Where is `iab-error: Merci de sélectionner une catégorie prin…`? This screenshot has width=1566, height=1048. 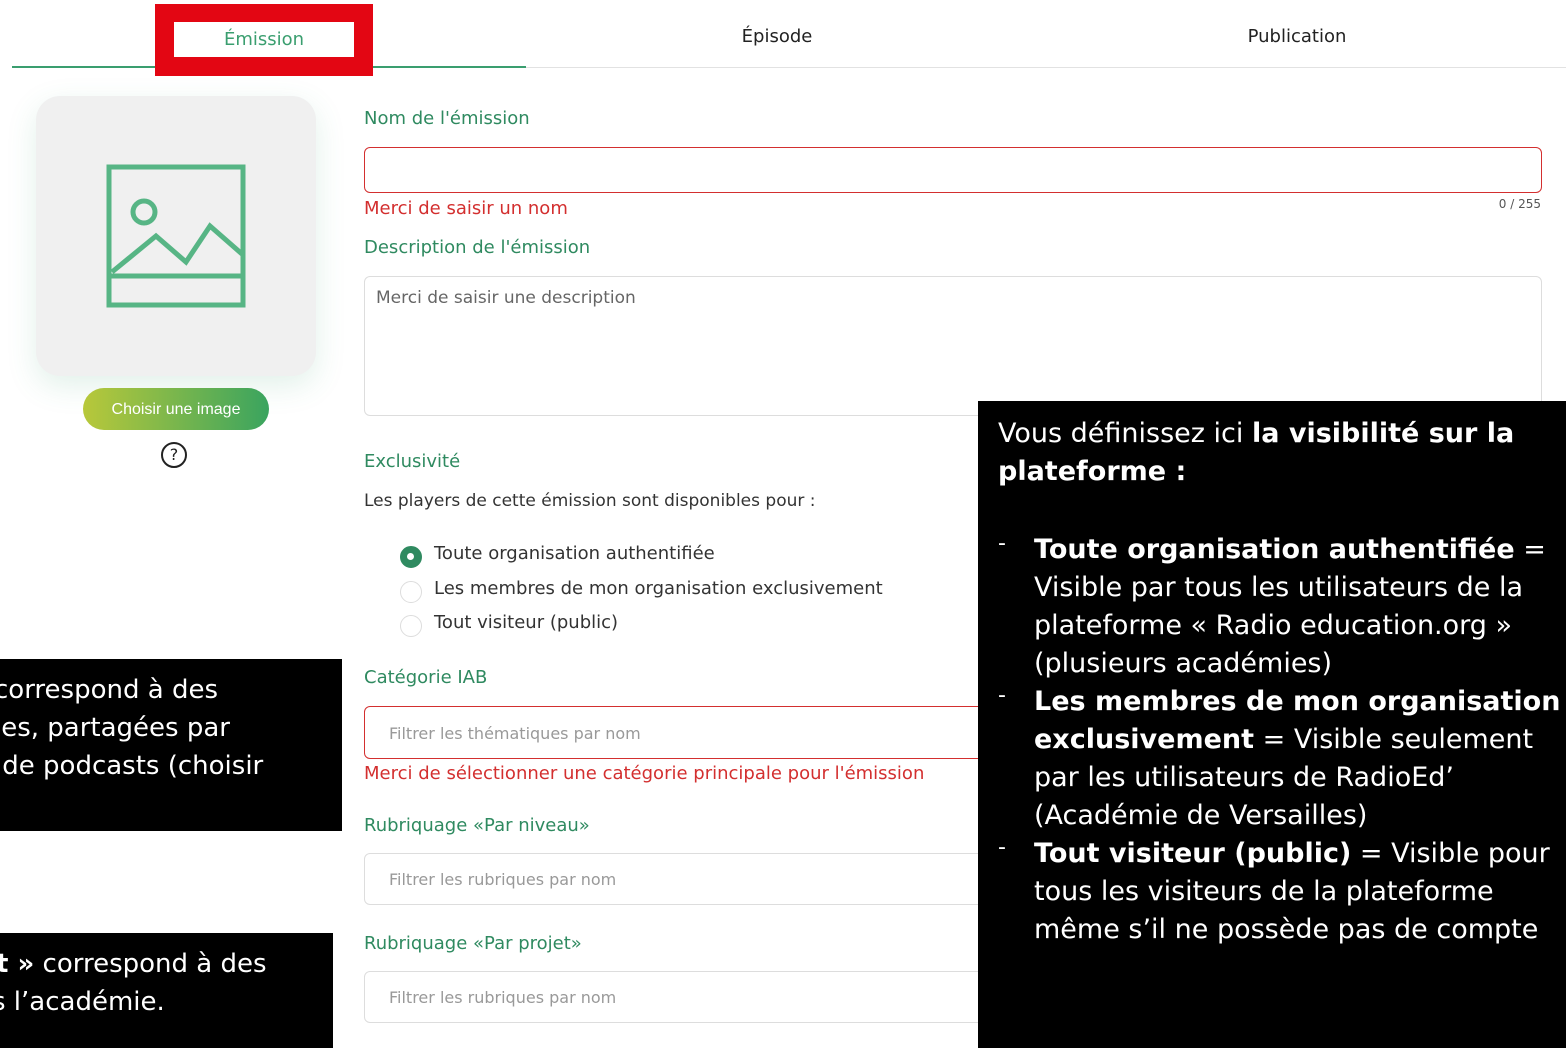 iab-error: Merci de sélectionner une catégorie prin… is located at coordinates (644, 773).